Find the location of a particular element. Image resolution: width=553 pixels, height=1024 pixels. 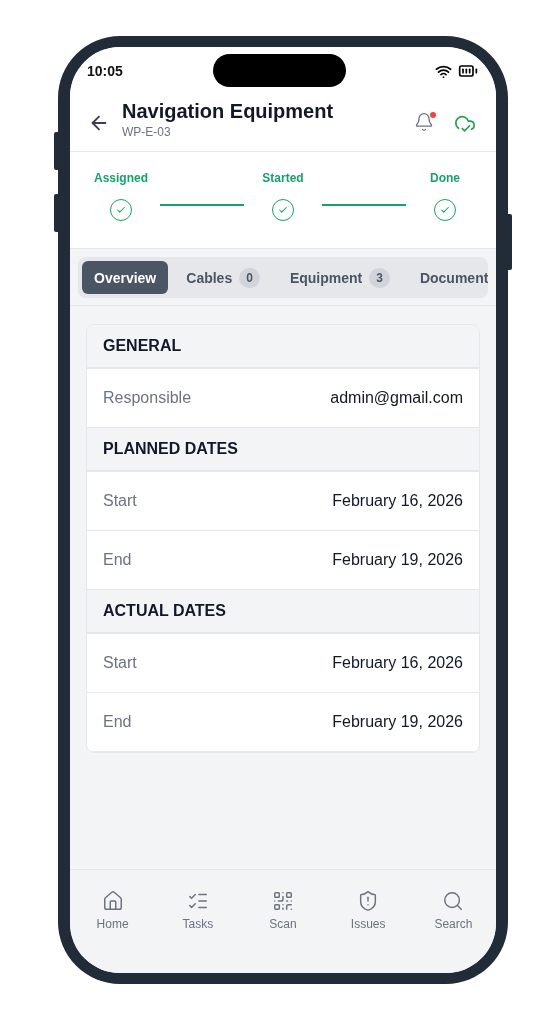

page-title: Navigation Equipment is located at coordinates (228, 111).